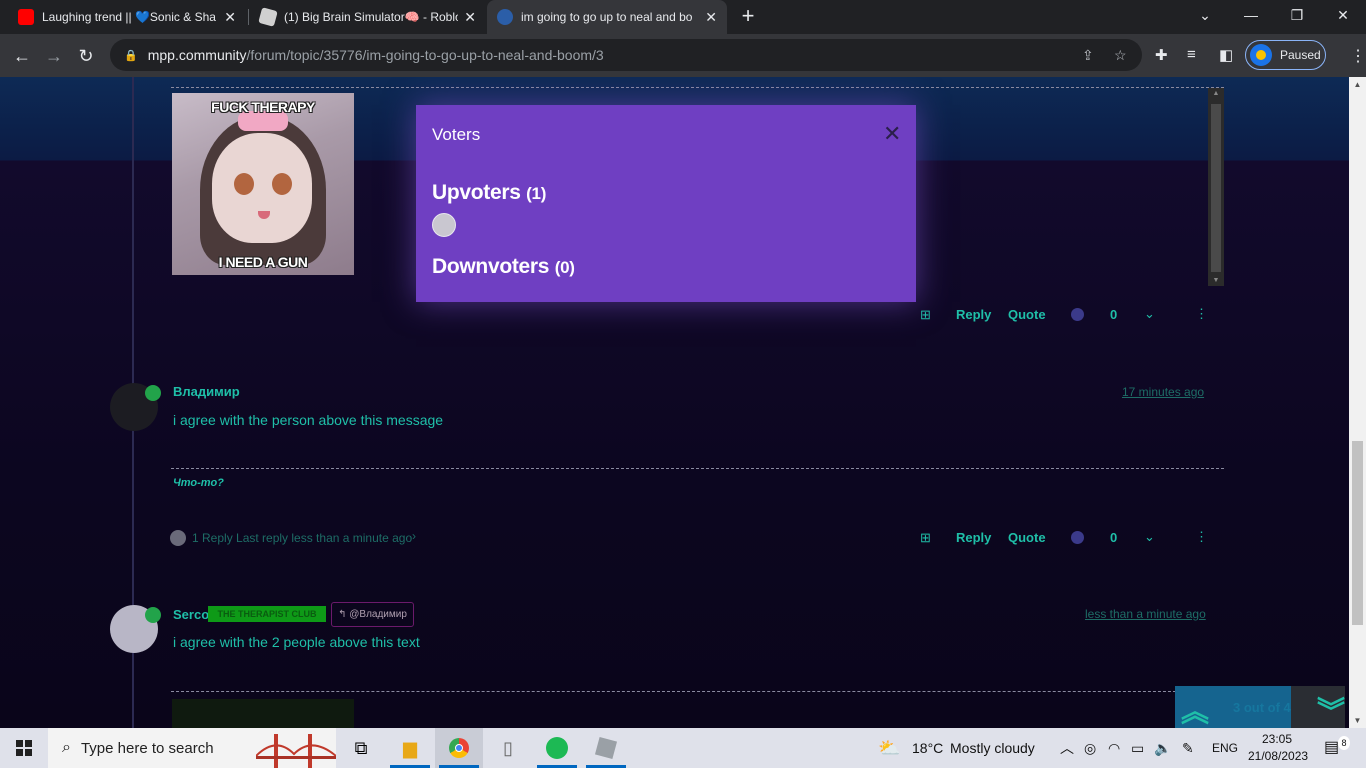  I want to click on new-tab-button: +, so click(748, 16).